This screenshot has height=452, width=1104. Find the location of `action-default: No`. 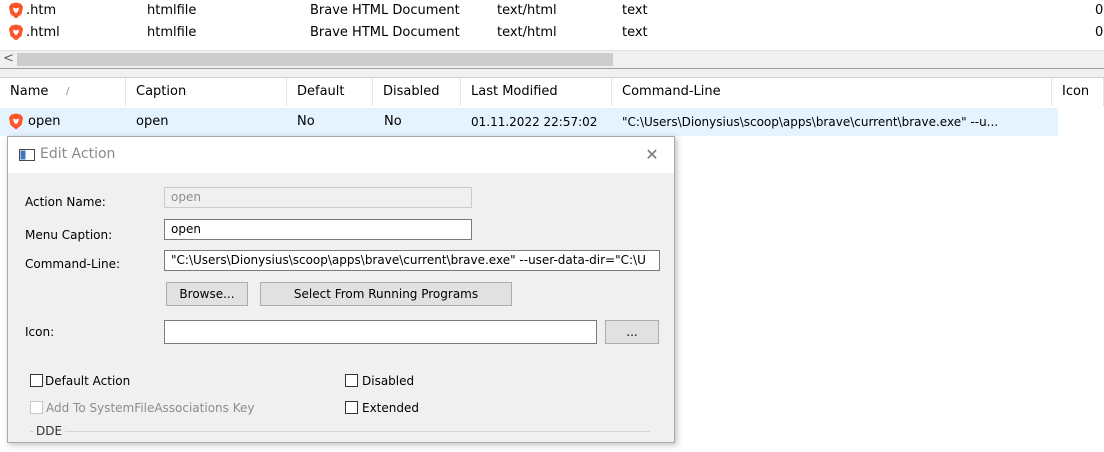

action-default: No is located at coordinates (306, 121).